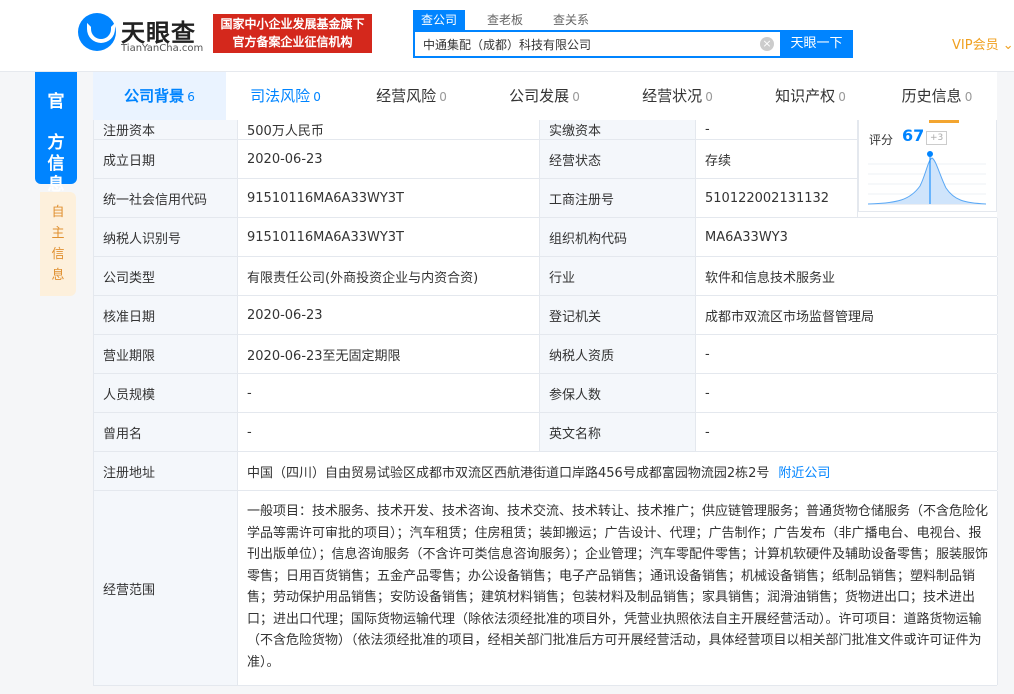 Image resolution: width=1014 pixels, height=694 pixels. I want to click on field-label: 行业, so click(618, 276).